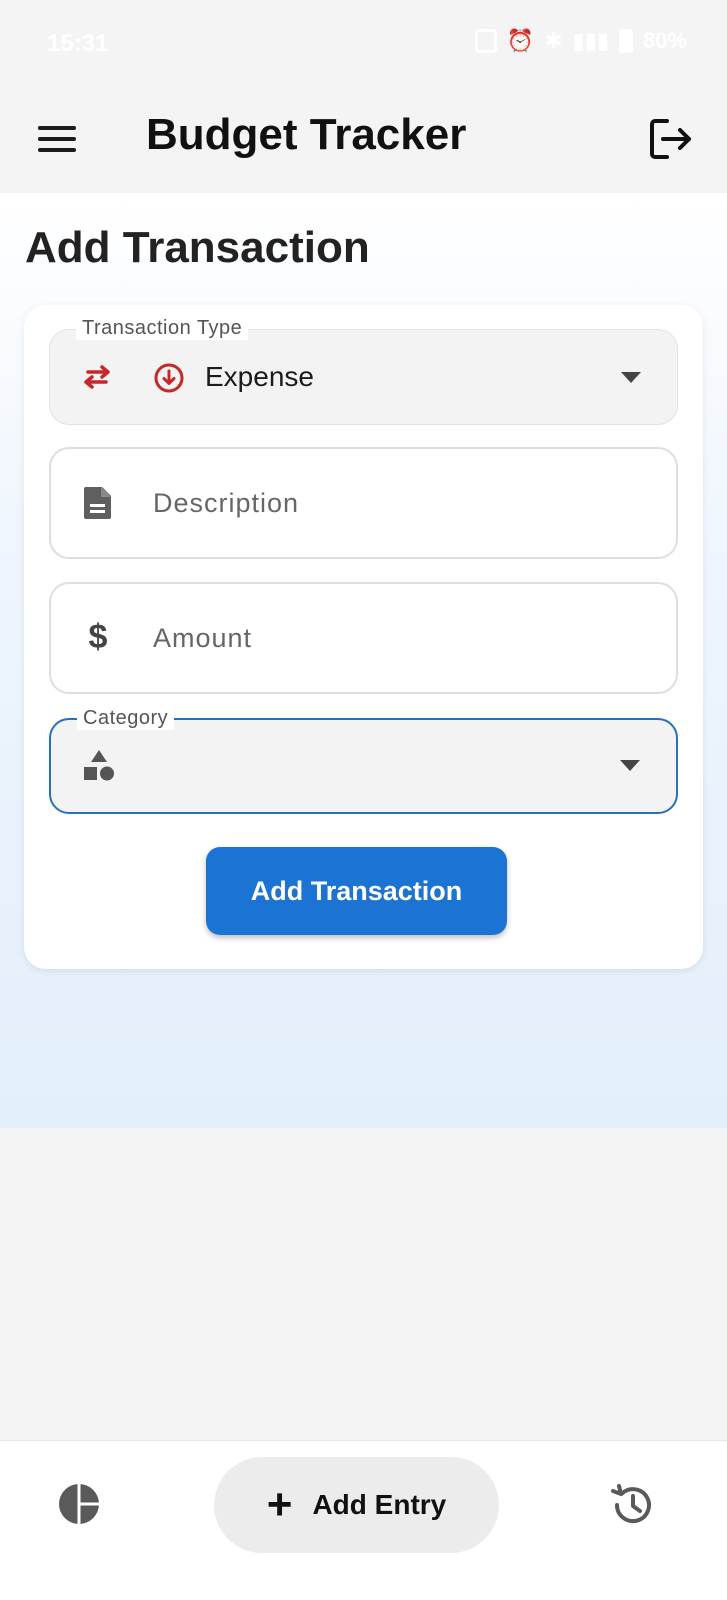 This screenshot has height=1600, width=727. Describe the element at coordinates (363, 42) in the screenshot. I see `status-bar: 15:31 ⏰ ✱ ▮▮▮ 80%` at that location.